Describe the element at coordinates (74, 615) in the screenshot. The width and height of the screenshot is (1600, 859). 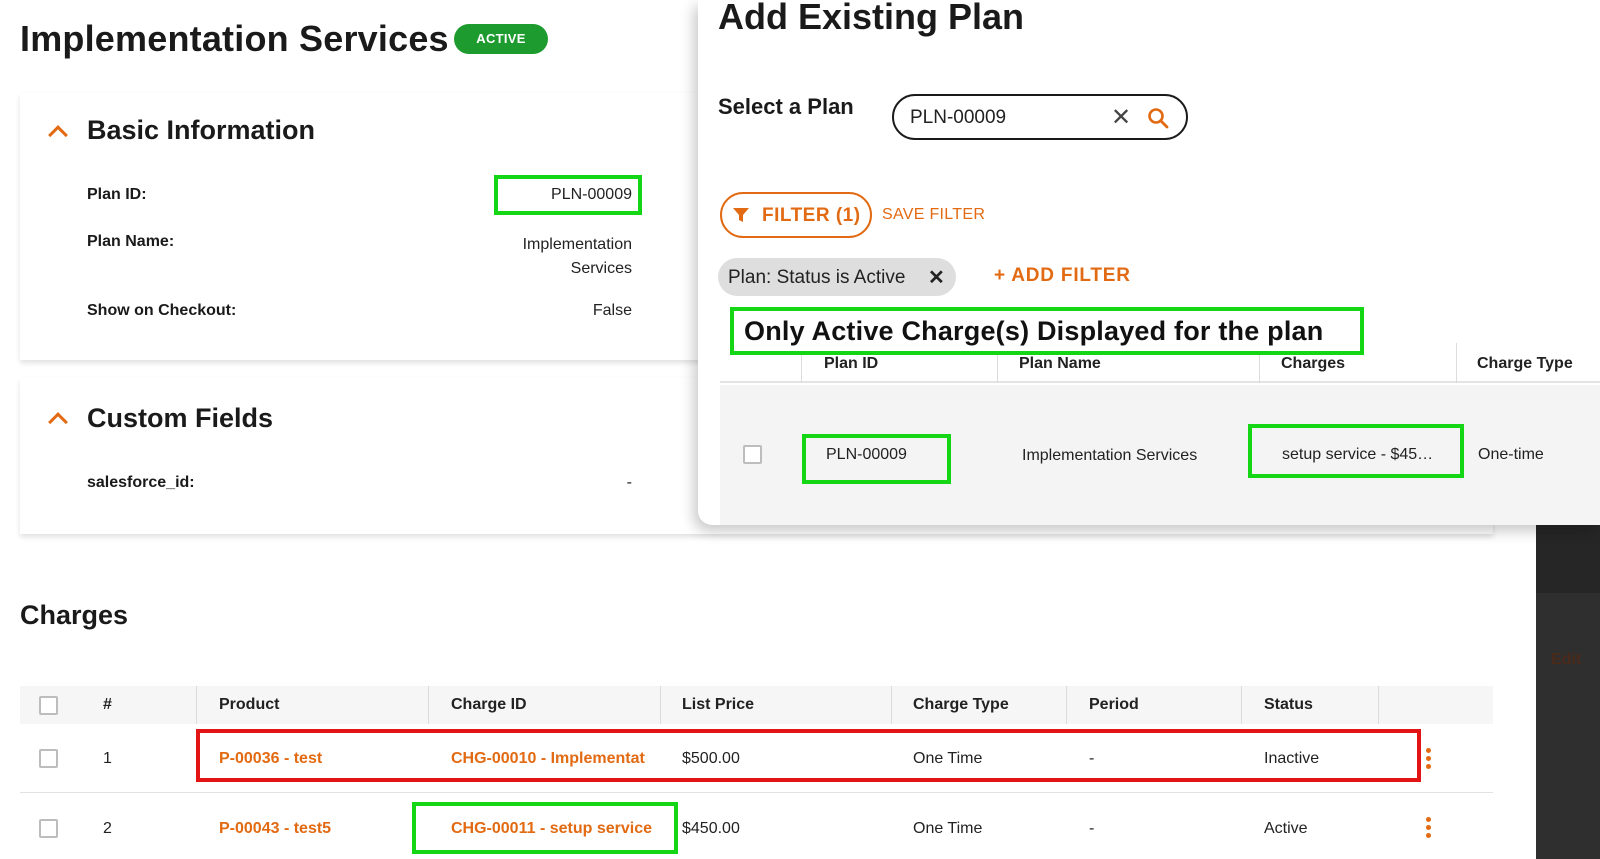
I see `charges-heading: Charges` at that location.